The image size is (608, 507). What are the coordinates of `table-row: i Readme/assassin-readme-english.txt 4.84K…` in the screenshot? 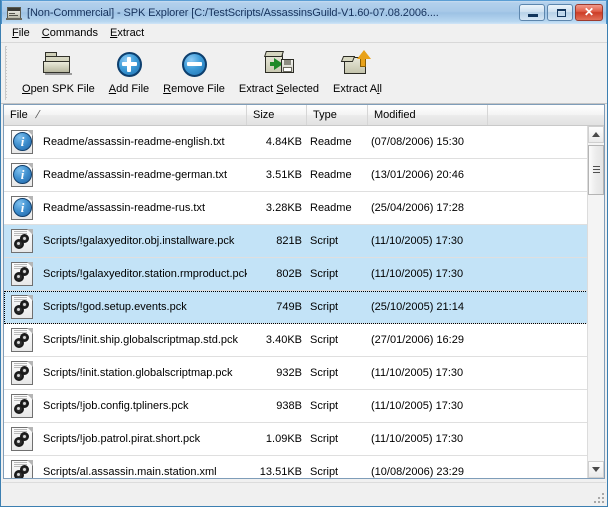 It's located at (304, 142).